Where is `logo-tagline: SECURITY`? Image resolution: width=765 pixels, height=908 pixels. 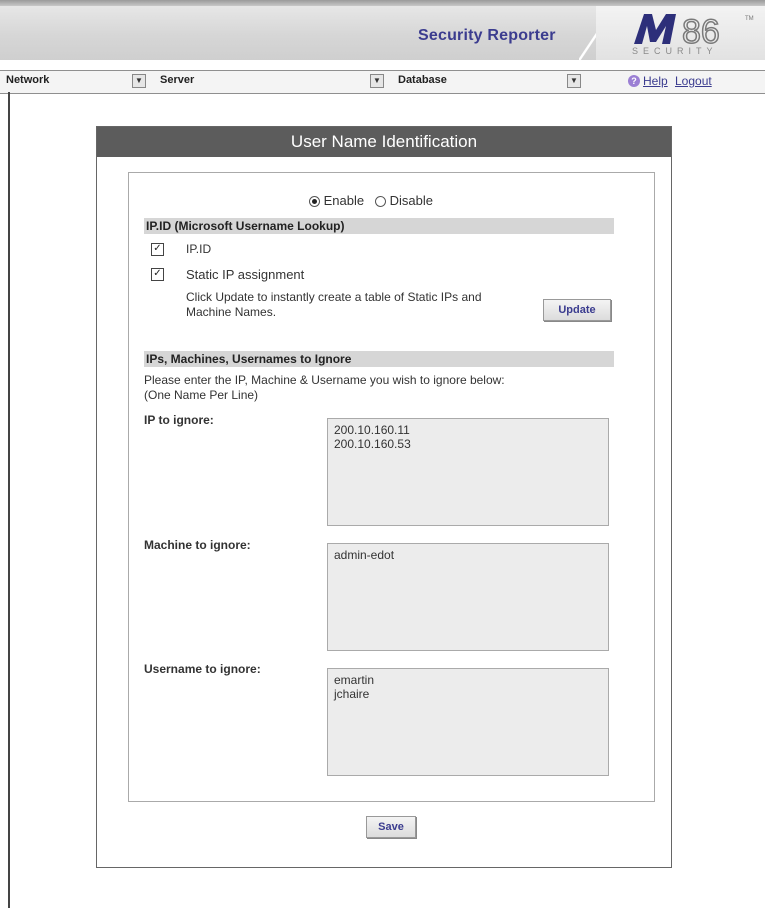 logo-tagline: SECURITY is located at coordinates (675, 51).